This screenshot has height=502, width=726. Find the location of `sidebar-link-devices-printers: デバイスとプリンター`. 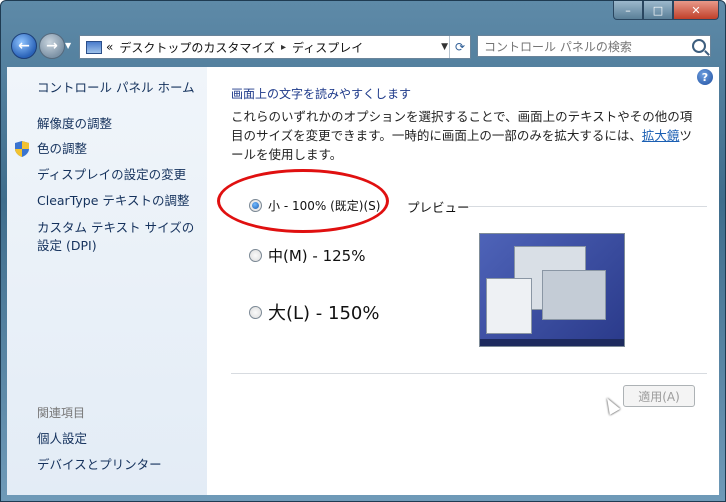

sidebar-link-devices-printers: デバイスとプリンター is located at coordinates (99, 465).